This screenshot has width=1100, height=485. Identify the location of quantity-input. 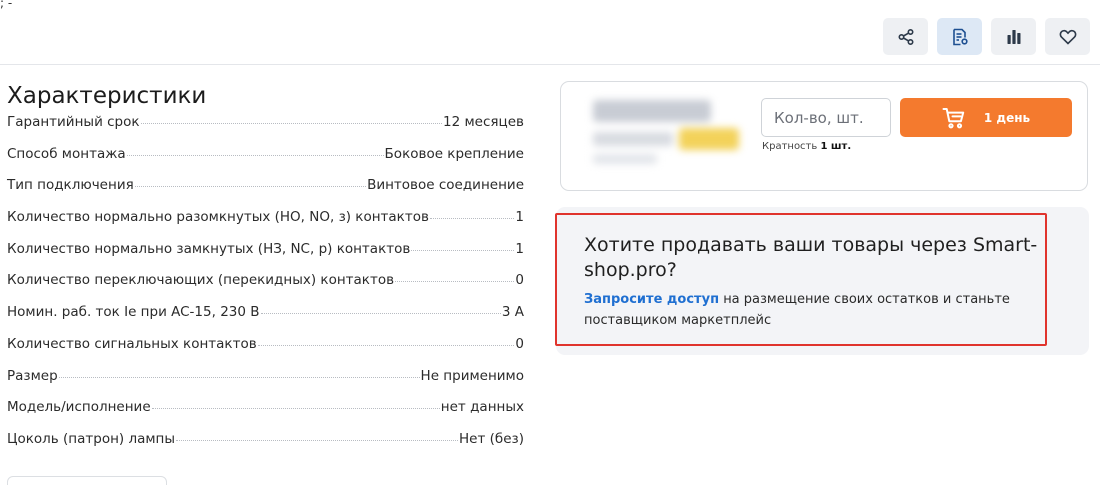
(826, 117).